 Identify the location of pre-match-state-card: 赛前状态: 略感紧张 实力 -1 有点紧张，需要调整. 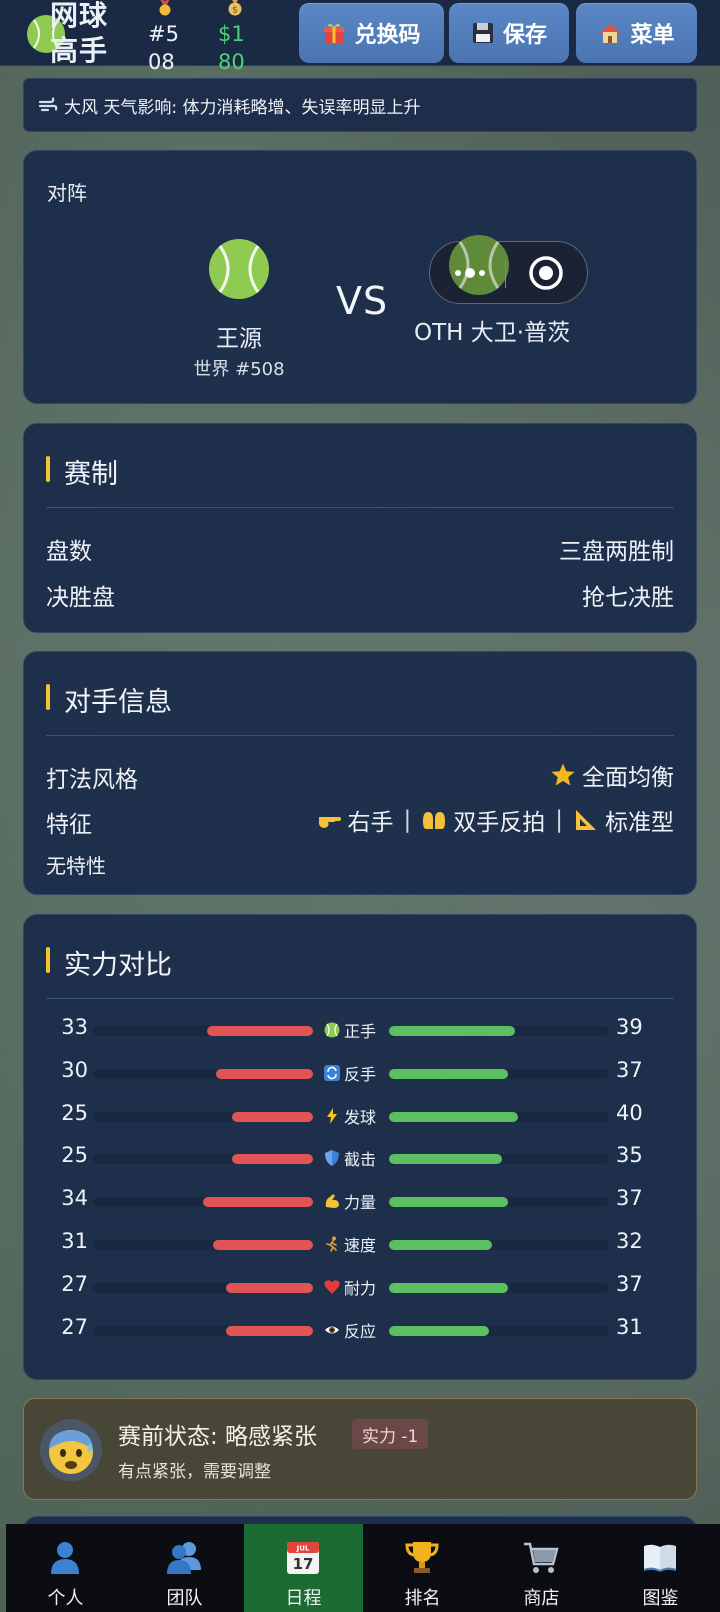
(360, 1449).